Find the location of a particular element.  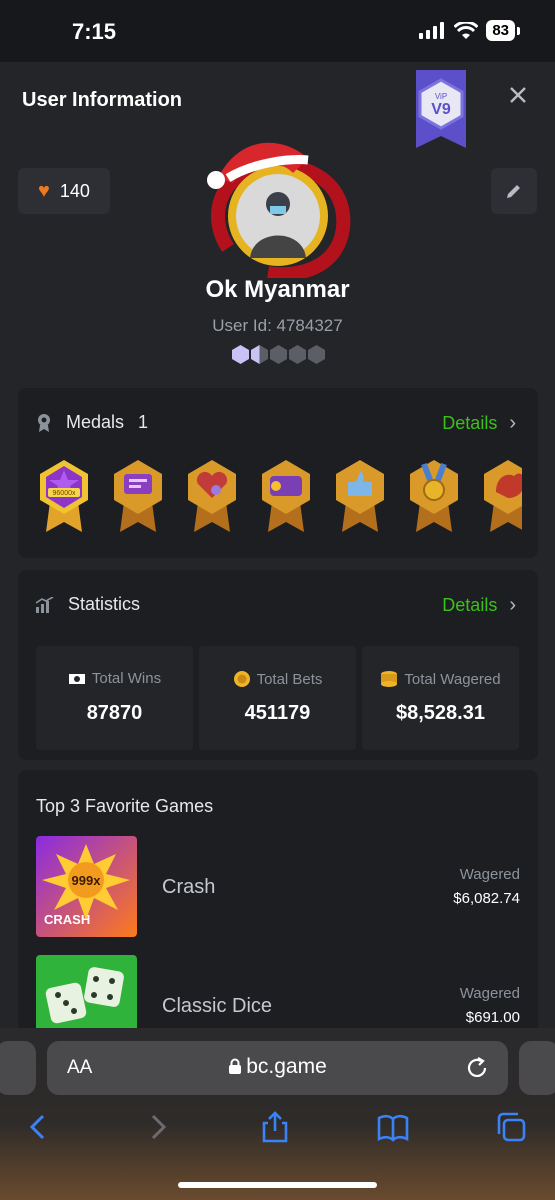

forward-arrow-icon is located at coordinates (158, 1127).